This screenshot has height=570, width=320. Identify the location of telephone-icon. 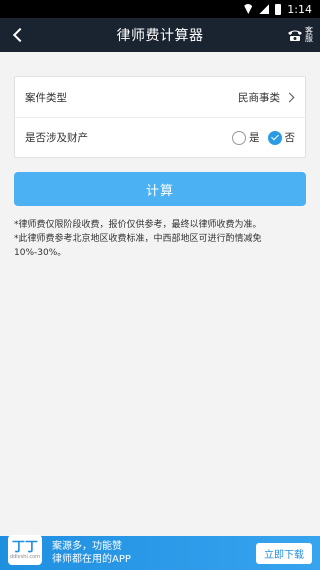
(295, 35).